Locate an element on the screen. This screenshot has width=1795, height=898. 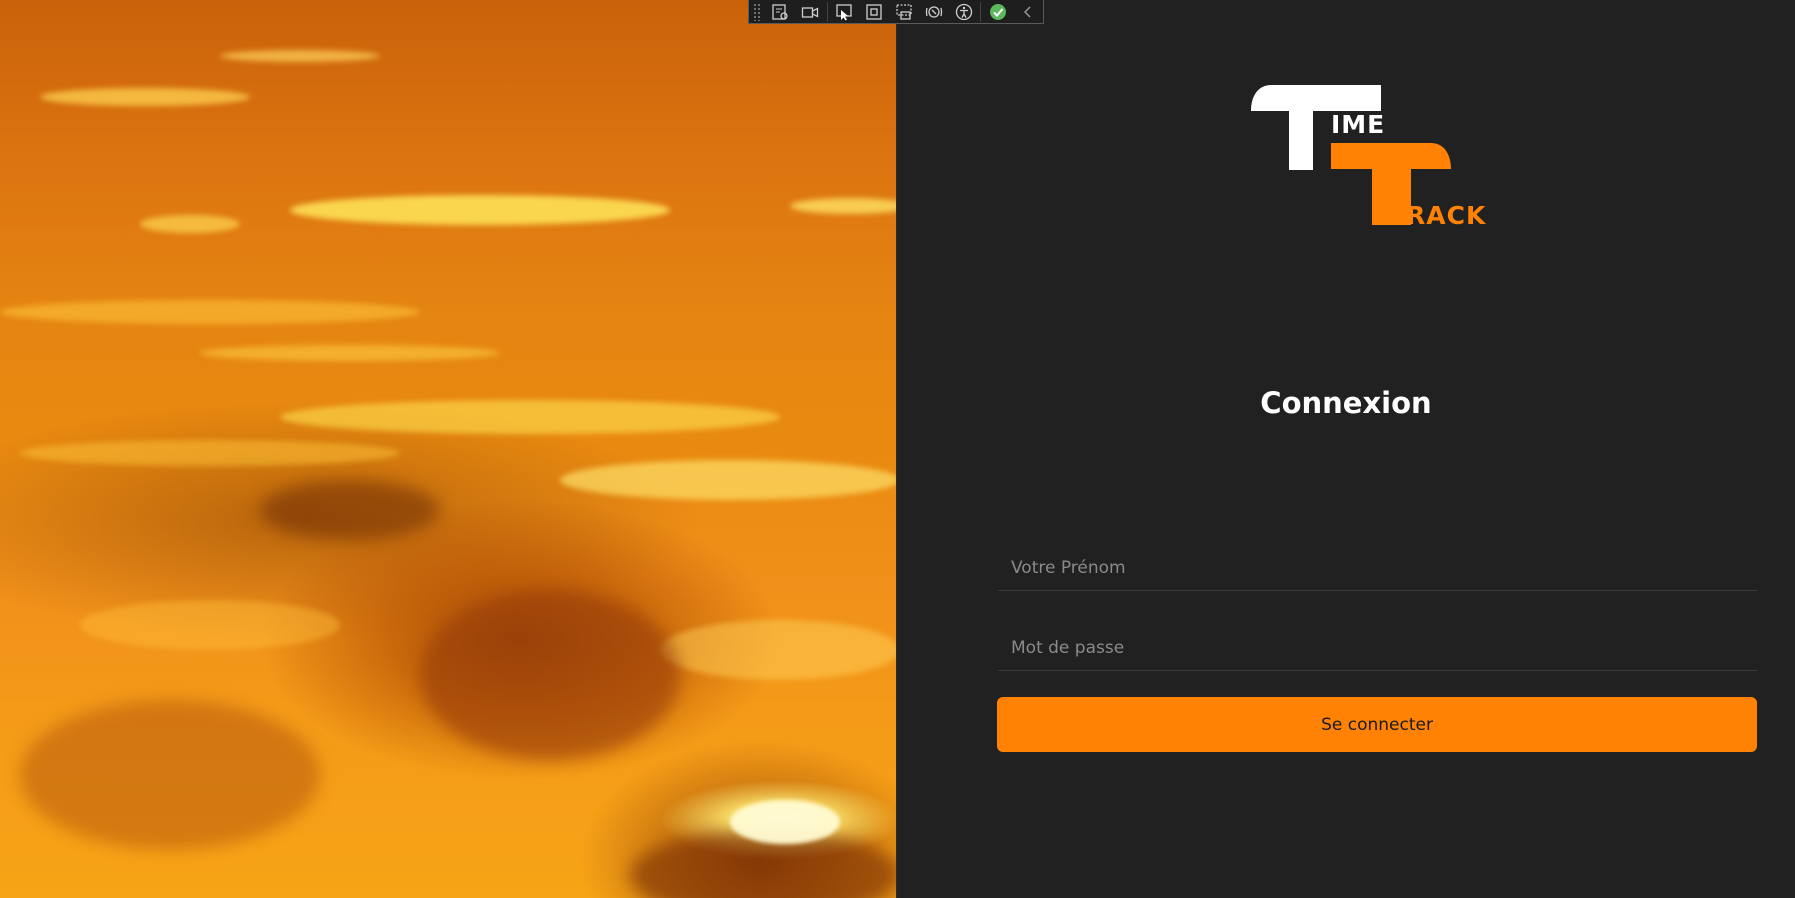
collapse-chevron-icon is located at coordinates (1028, 12).